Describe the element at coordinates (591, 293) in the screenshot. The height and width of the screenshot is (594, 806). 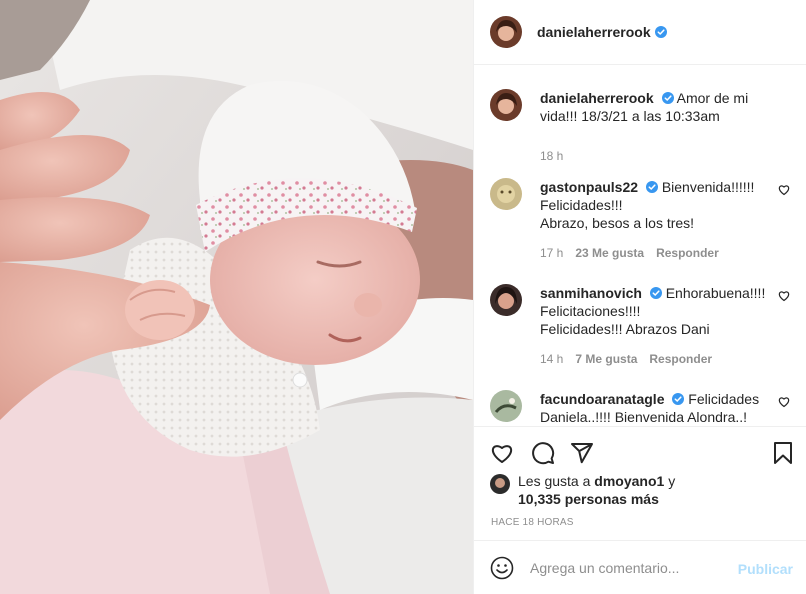
I see `comment-username: sanmihanovich` at that location.